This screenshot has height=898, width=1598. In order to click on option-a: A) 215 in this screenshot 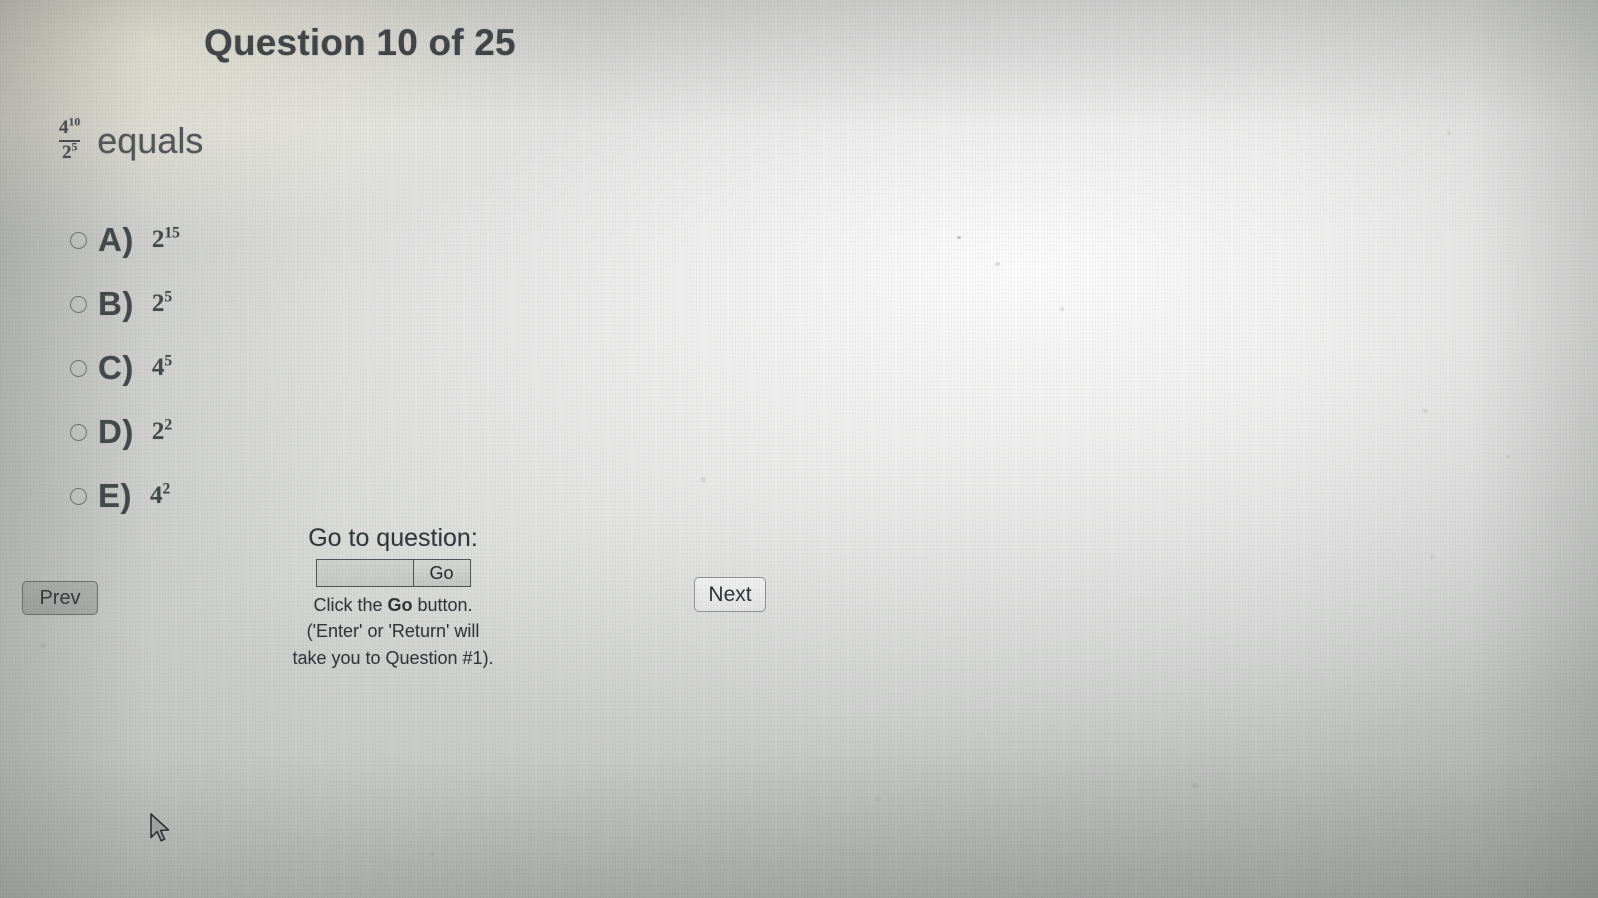, I will do `click(124, 240)`.